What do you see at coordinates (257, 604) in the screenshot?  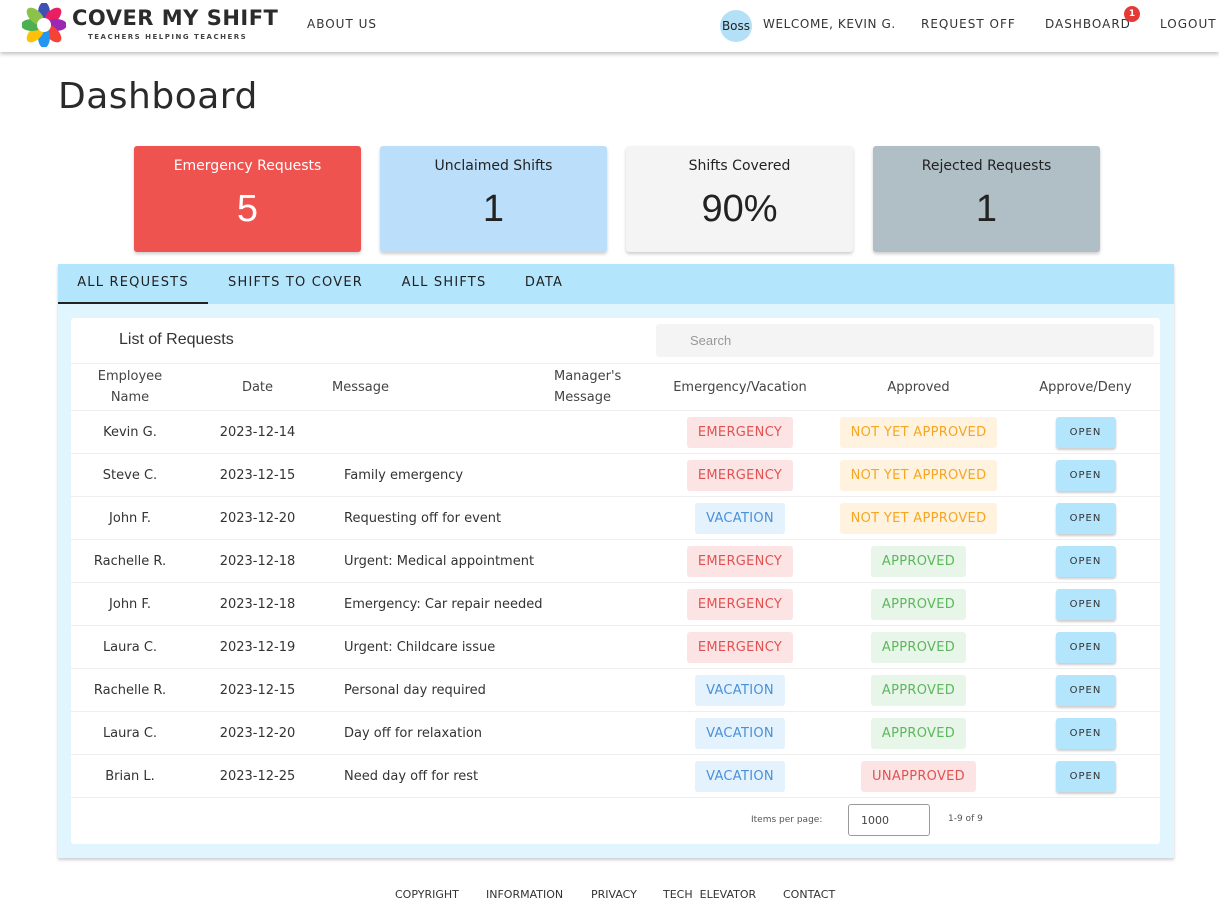 I see `request-date: 2023-12-18` at bounding box center [257, 604].